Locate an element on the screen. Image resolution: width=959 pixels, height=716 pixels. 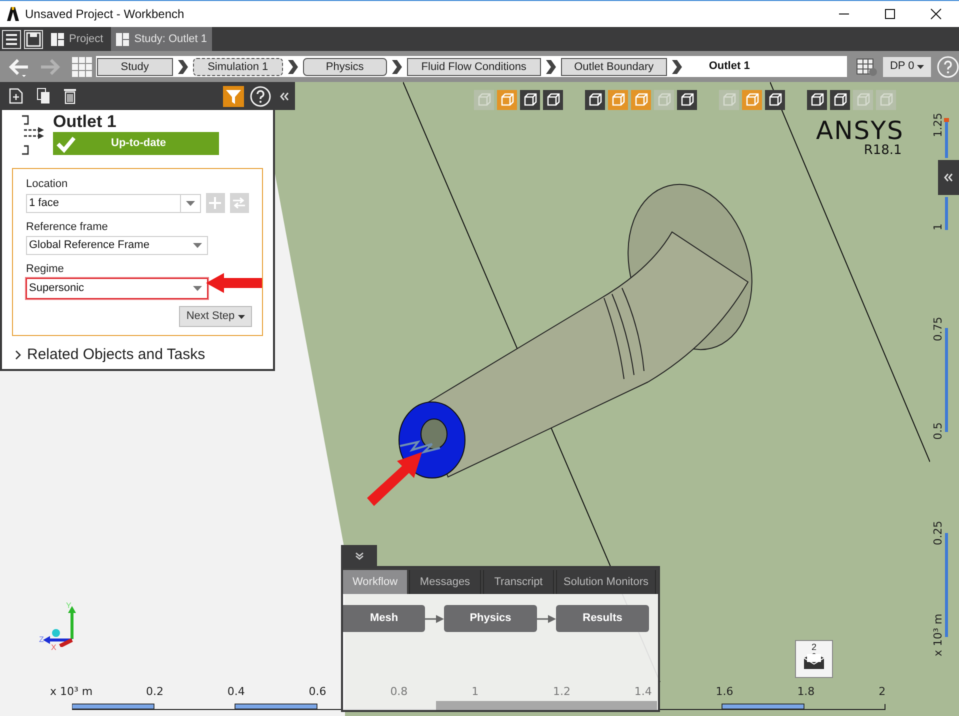
menu-icon is located at coordinates (11, 39).